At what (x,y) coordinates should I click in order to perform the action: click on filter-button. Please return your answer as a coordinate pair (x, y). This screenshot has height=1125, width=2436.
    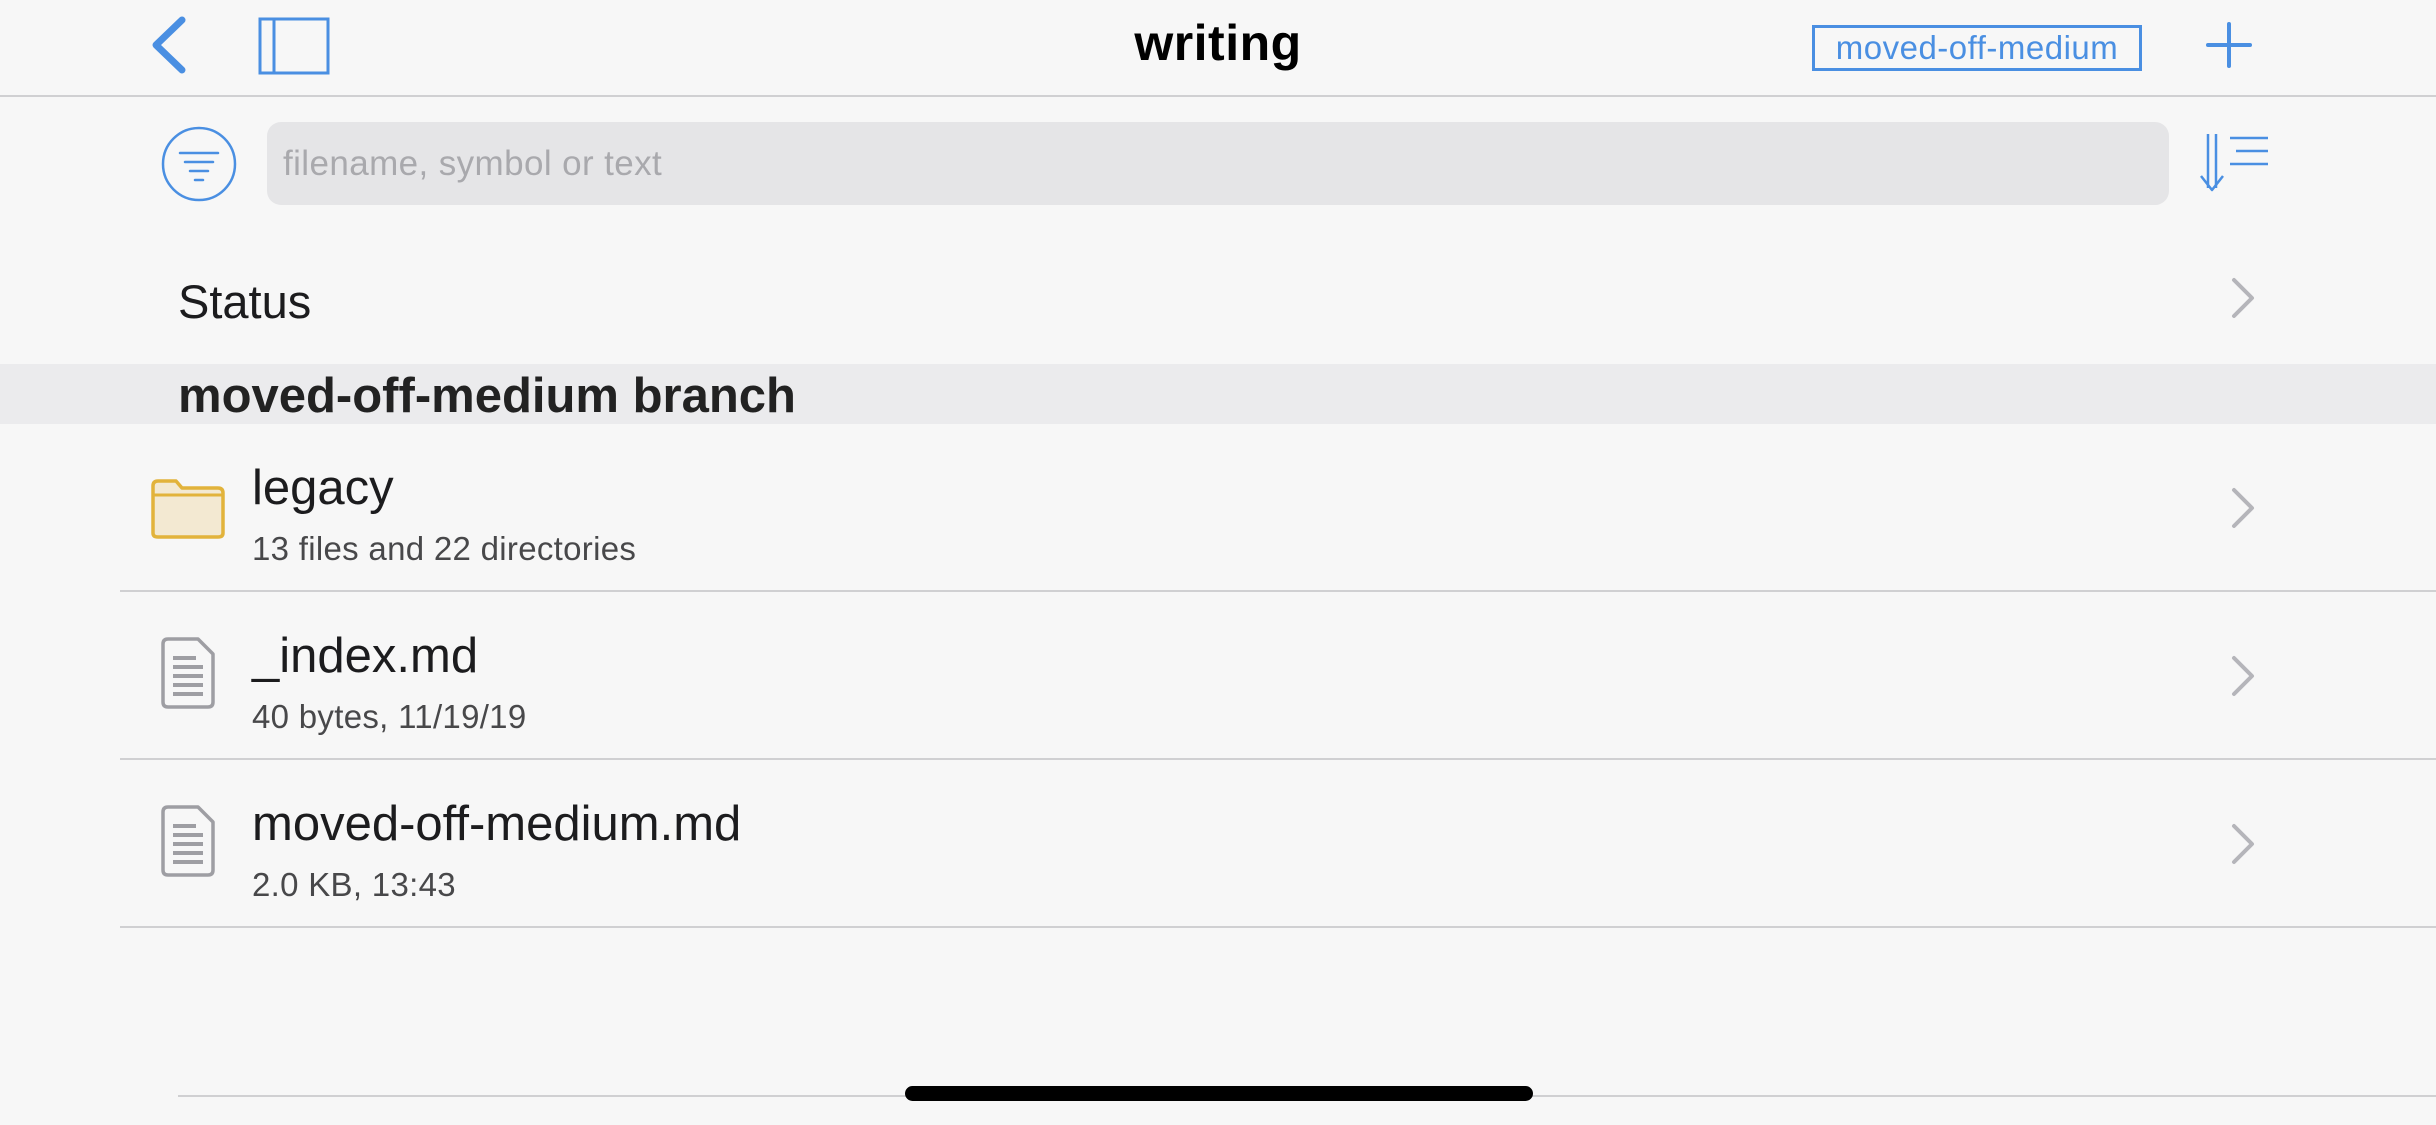
    Looking at the image, I should click on (199, 164).